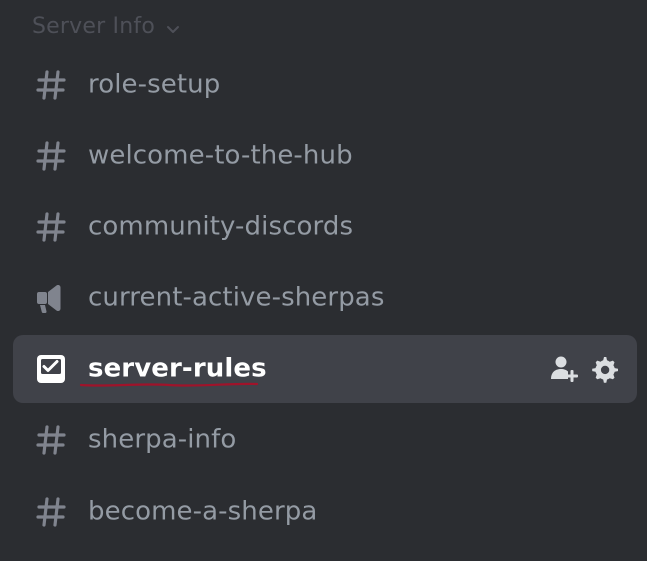  I want to click on category-server-info: Server Info, so click(106, 26).